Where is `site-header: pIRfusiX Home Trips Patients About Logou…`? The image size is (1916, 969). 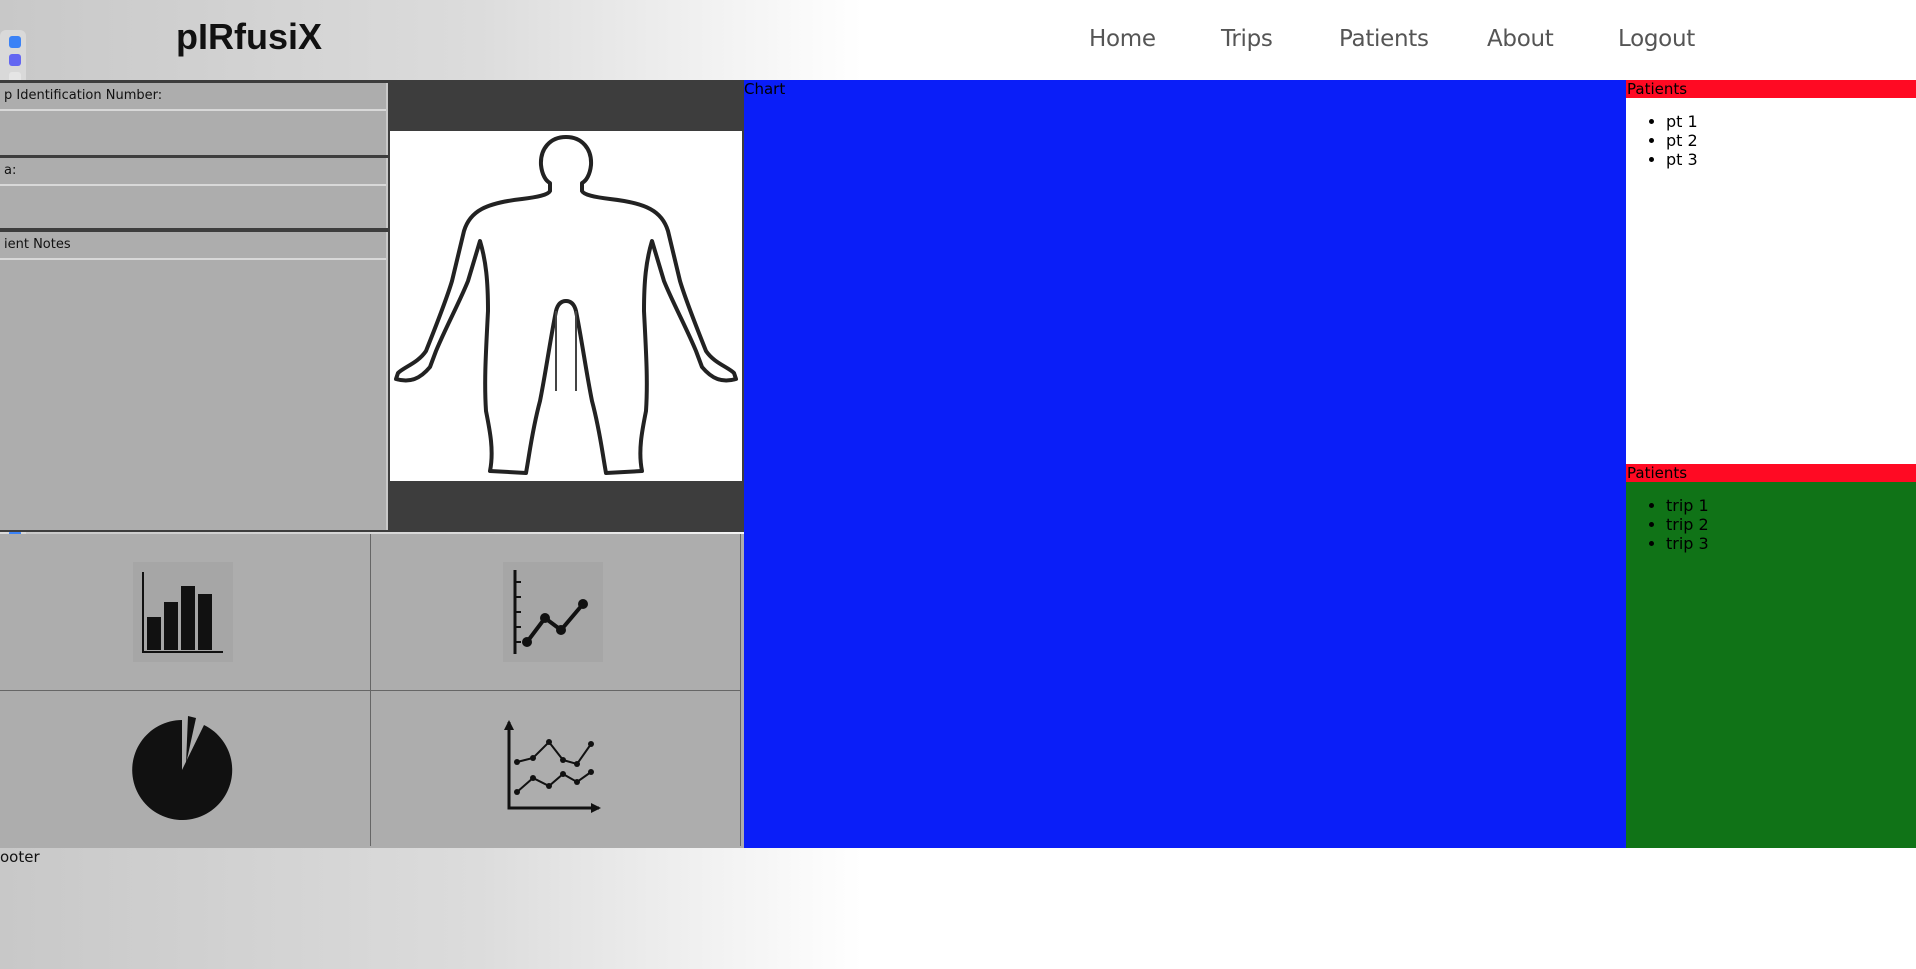
site-header: pIRfusiX Home Trips Patients About Logou… is located at coordinates (958, 40).